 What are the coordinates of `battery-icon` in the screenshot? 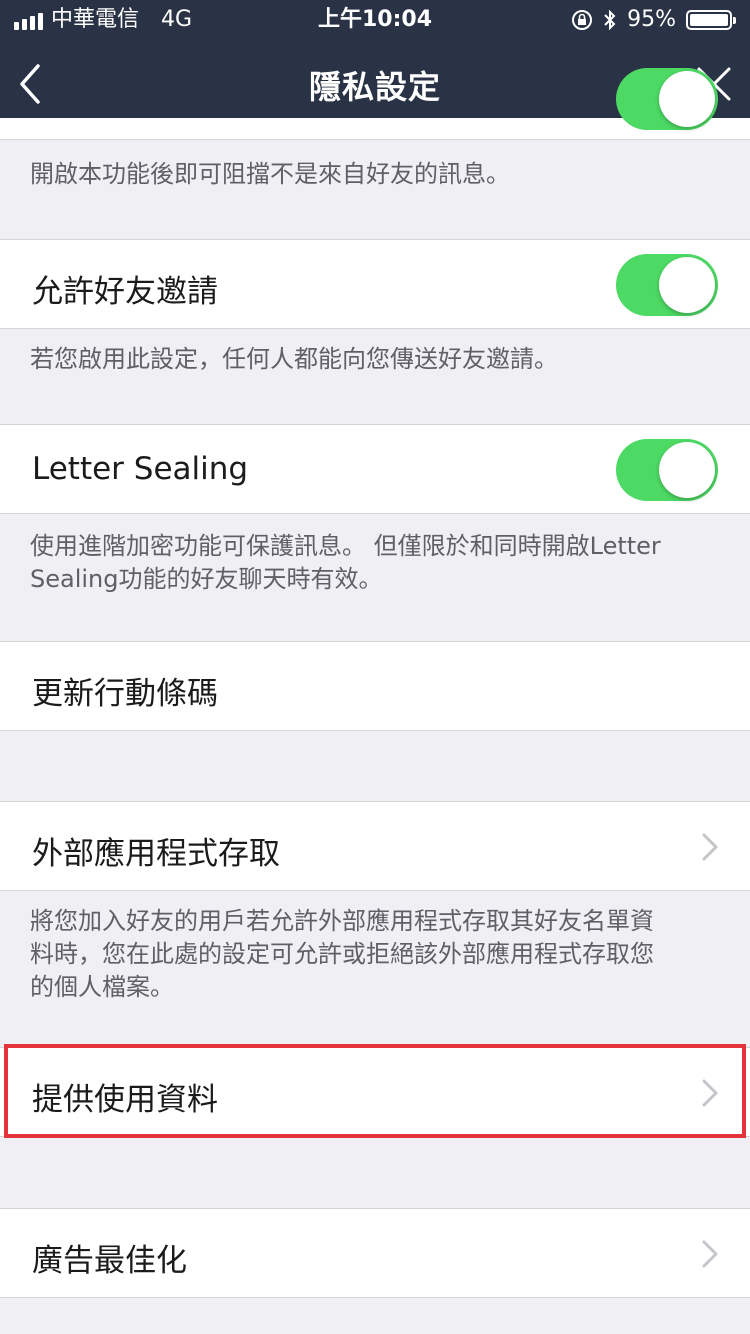 It's located at (711, 20).